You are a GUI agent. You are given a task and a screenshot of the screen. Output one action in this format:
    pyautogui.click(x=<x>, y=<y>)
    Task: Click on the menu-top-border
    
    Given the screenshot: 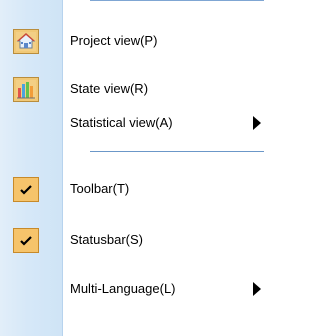 What is the action you would take?
    pyautogui.click(x=177, y=0)
    